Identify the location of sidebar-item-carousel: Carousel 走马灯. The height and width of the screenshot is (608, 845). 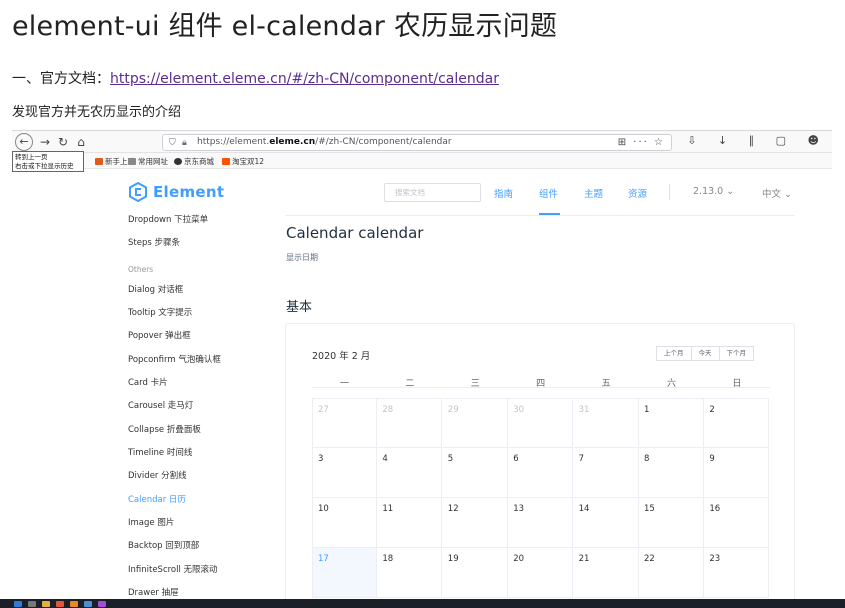
(160, 405).